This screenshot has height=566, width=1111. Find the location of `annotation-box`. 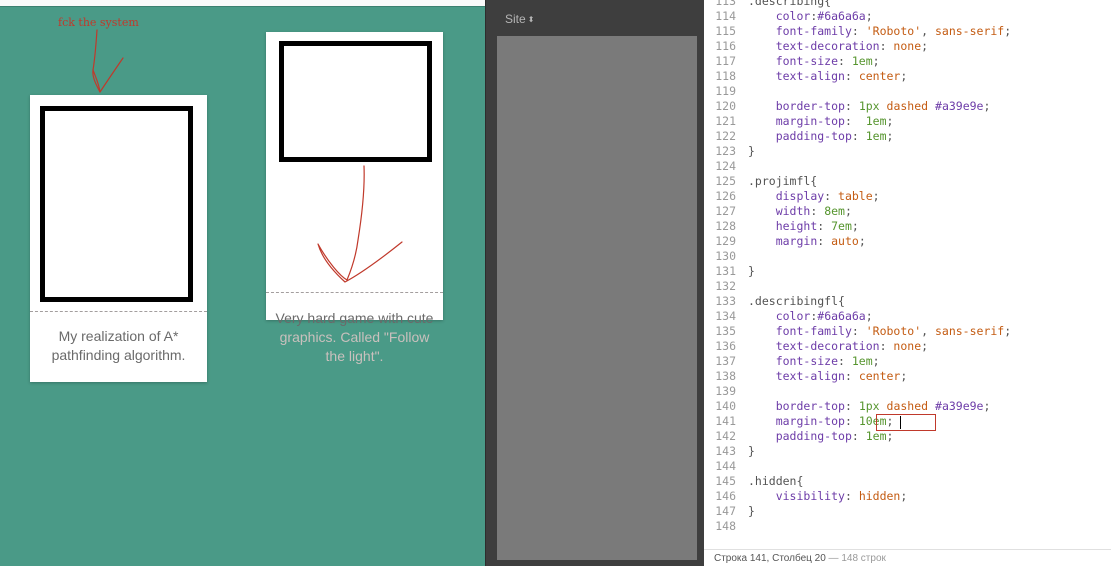

annotation-box is located at coordinates (906, 422).